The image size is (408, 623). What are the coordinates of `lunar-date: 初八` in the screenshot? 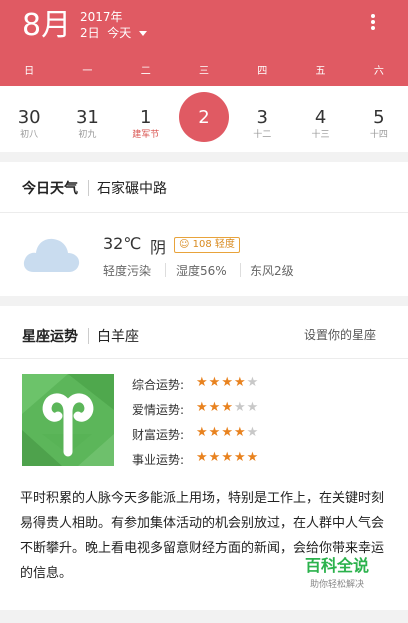 It's located at (29, 135).